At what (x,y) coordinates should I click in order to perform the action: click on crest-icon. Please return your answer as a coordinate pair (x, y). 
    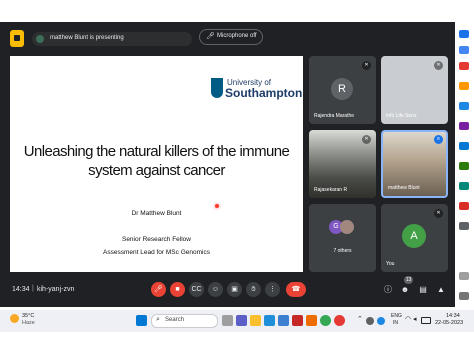
    Looking at the image, I should click on (217, 88).